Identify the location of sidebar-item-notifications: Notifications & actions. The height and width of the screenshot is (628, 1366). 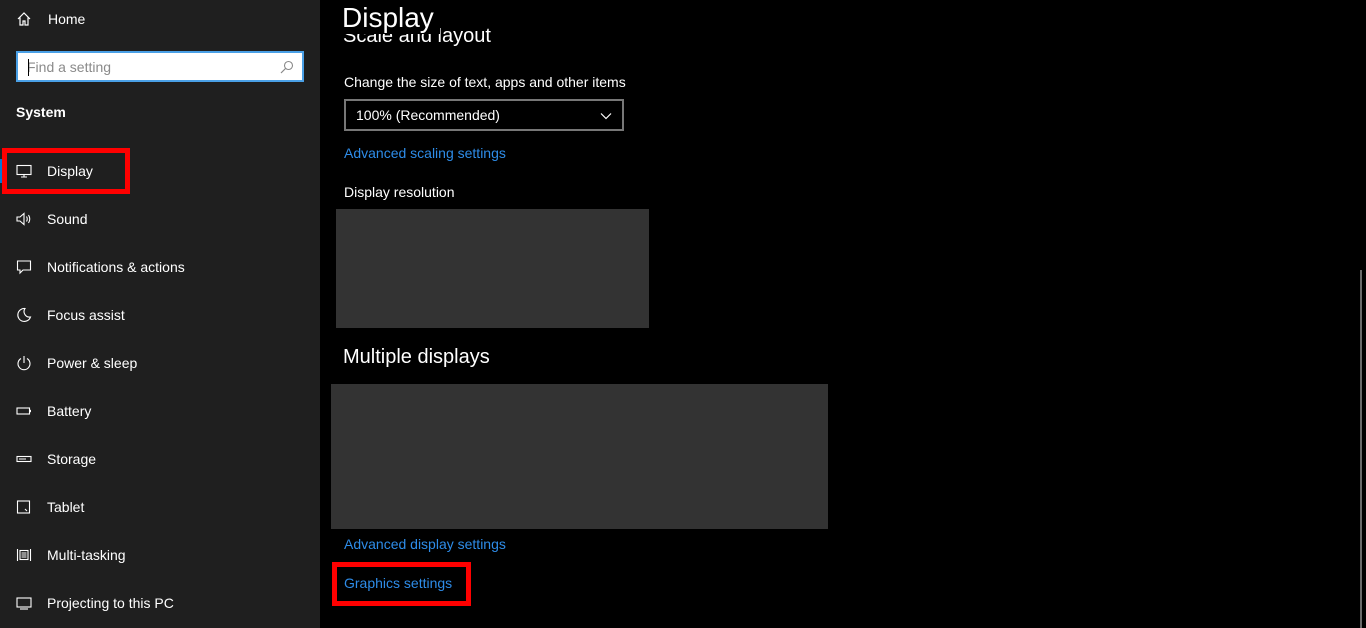
(160, 267).